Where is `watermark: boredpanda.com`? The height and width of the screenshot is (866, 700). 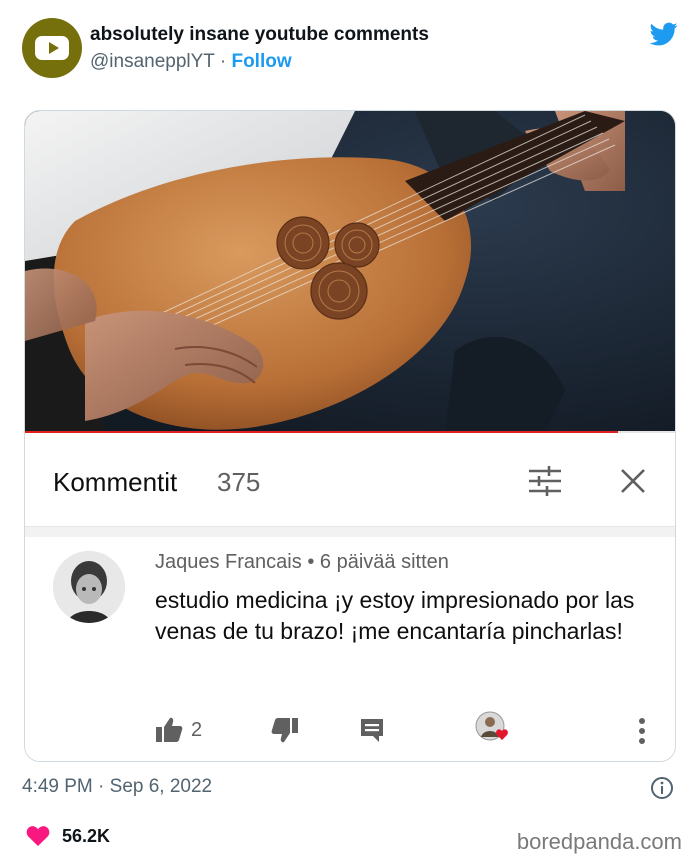 watermark: boredpanda.com is located at coordinates (599, 841).